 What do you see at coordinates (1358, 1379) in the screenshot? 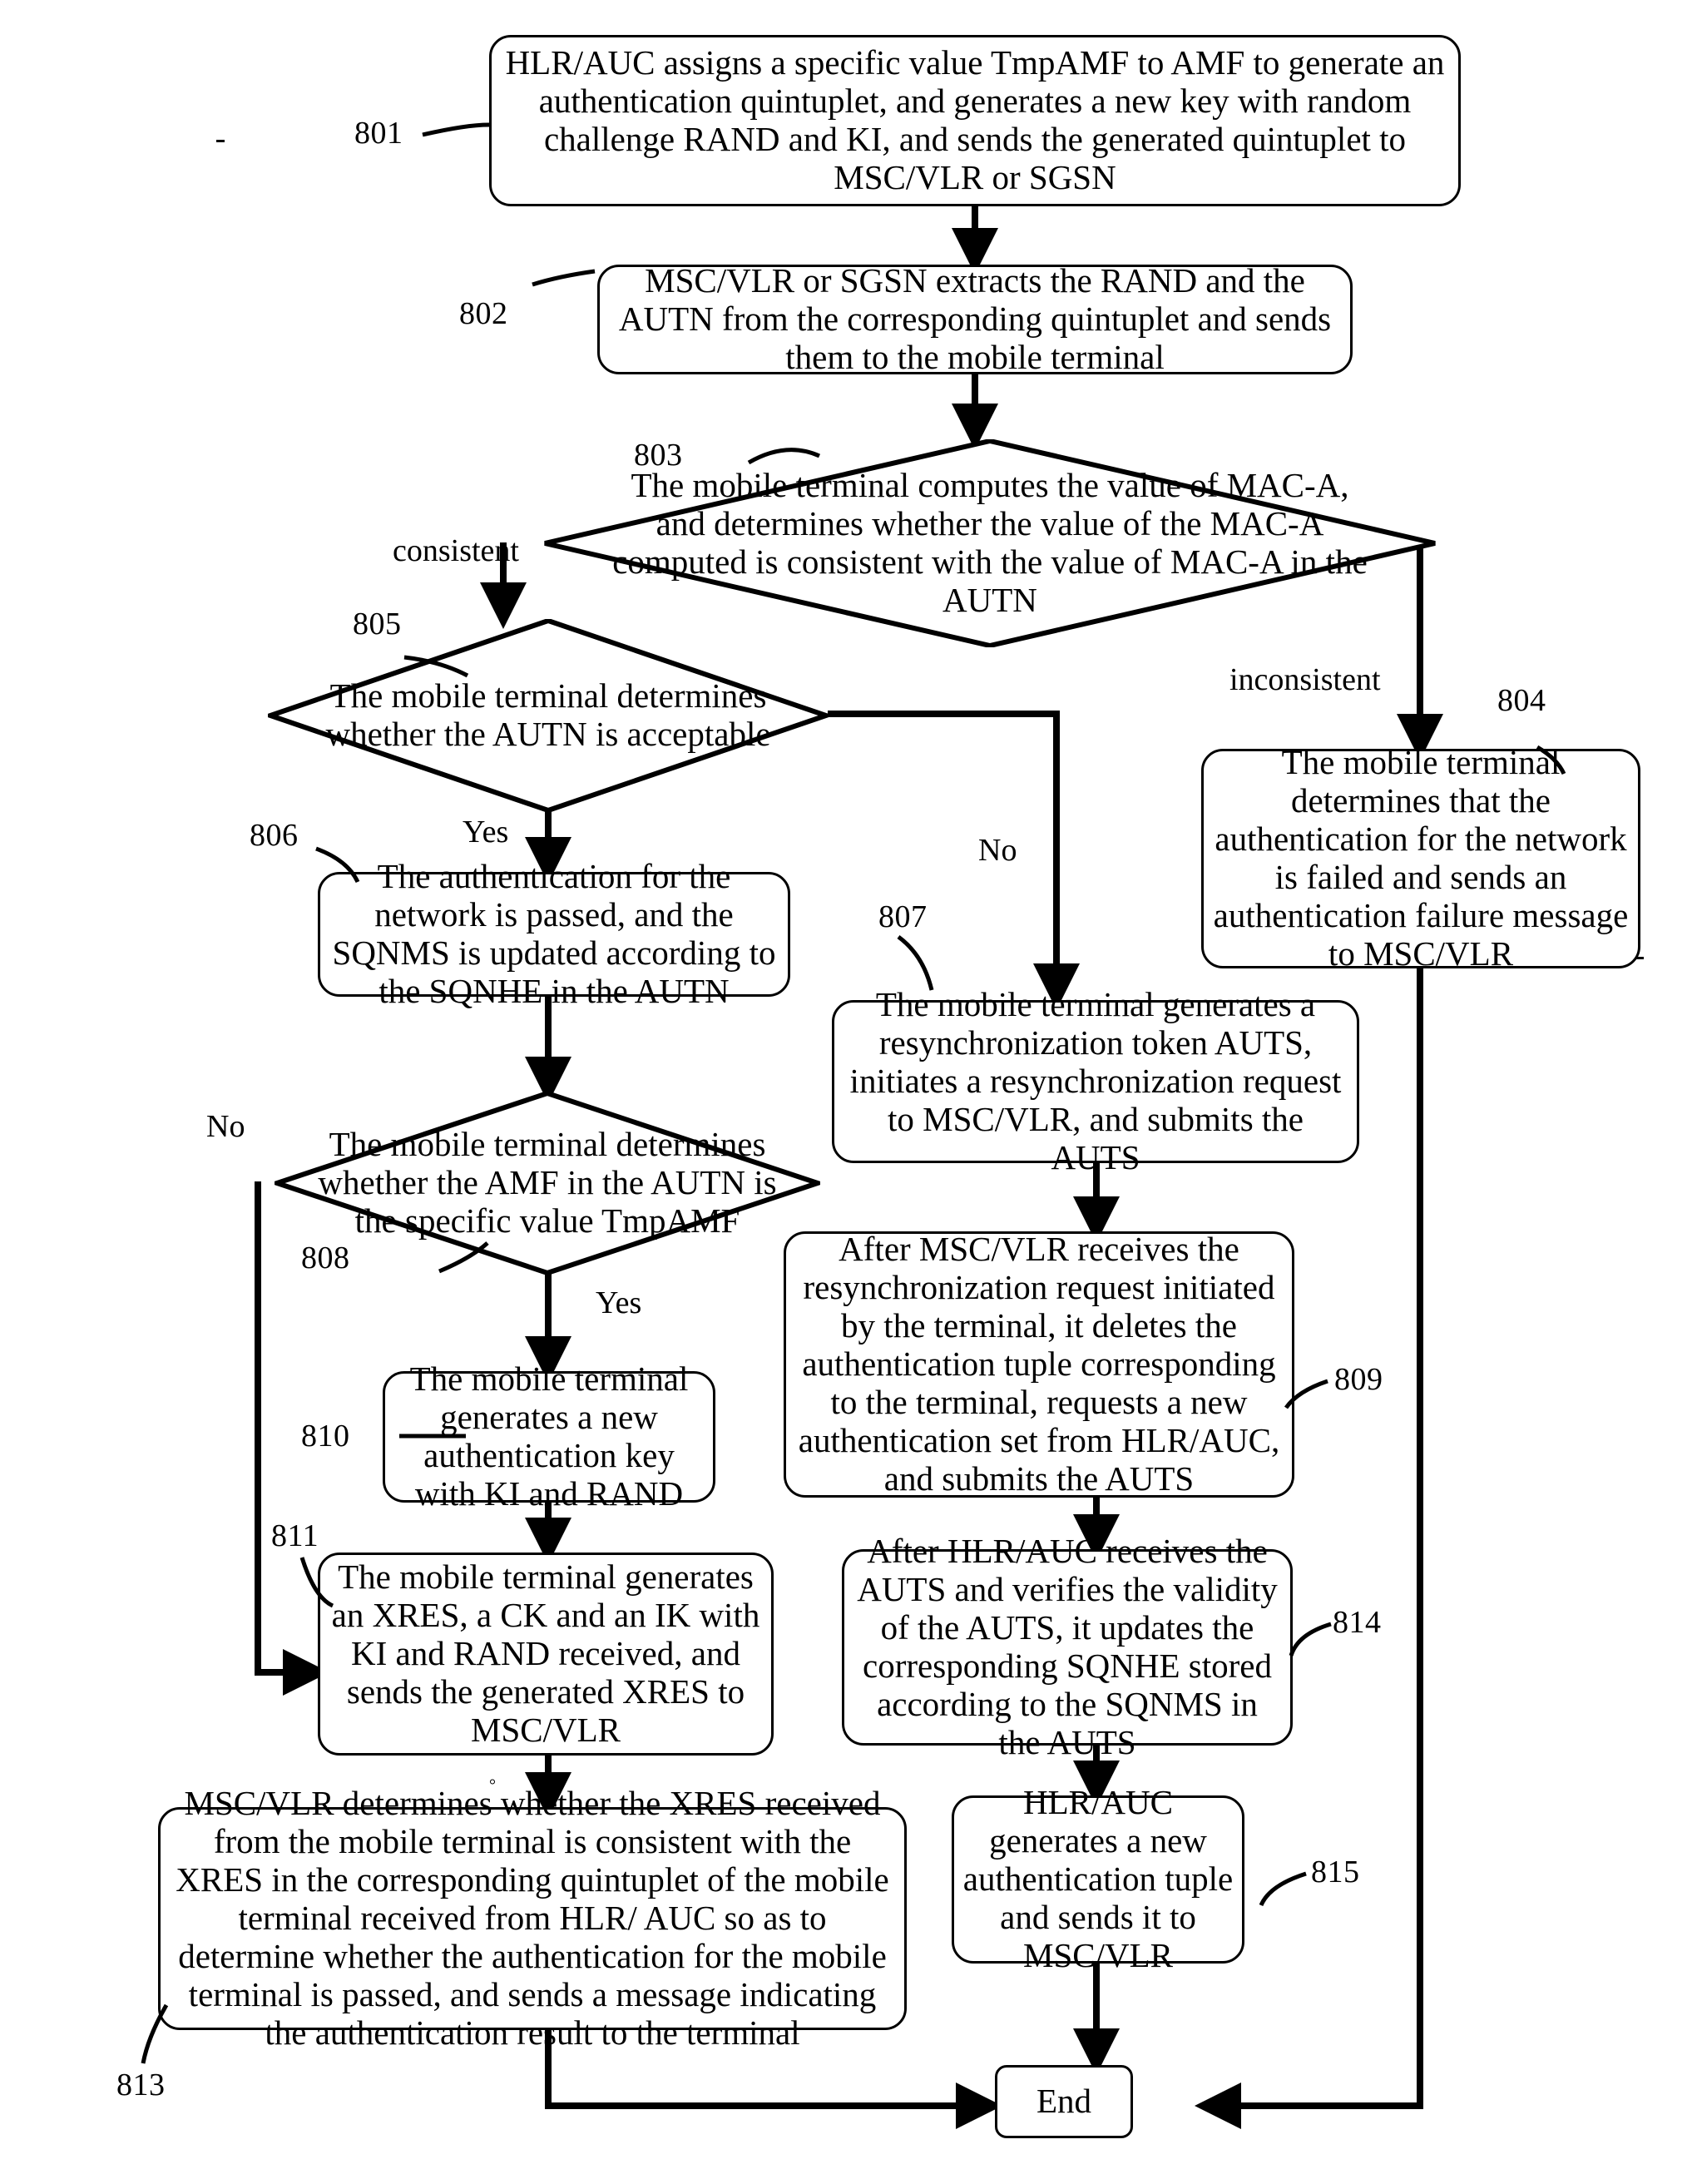
I see `ref-label-809: 809` at bounding box center [1358, 1379].